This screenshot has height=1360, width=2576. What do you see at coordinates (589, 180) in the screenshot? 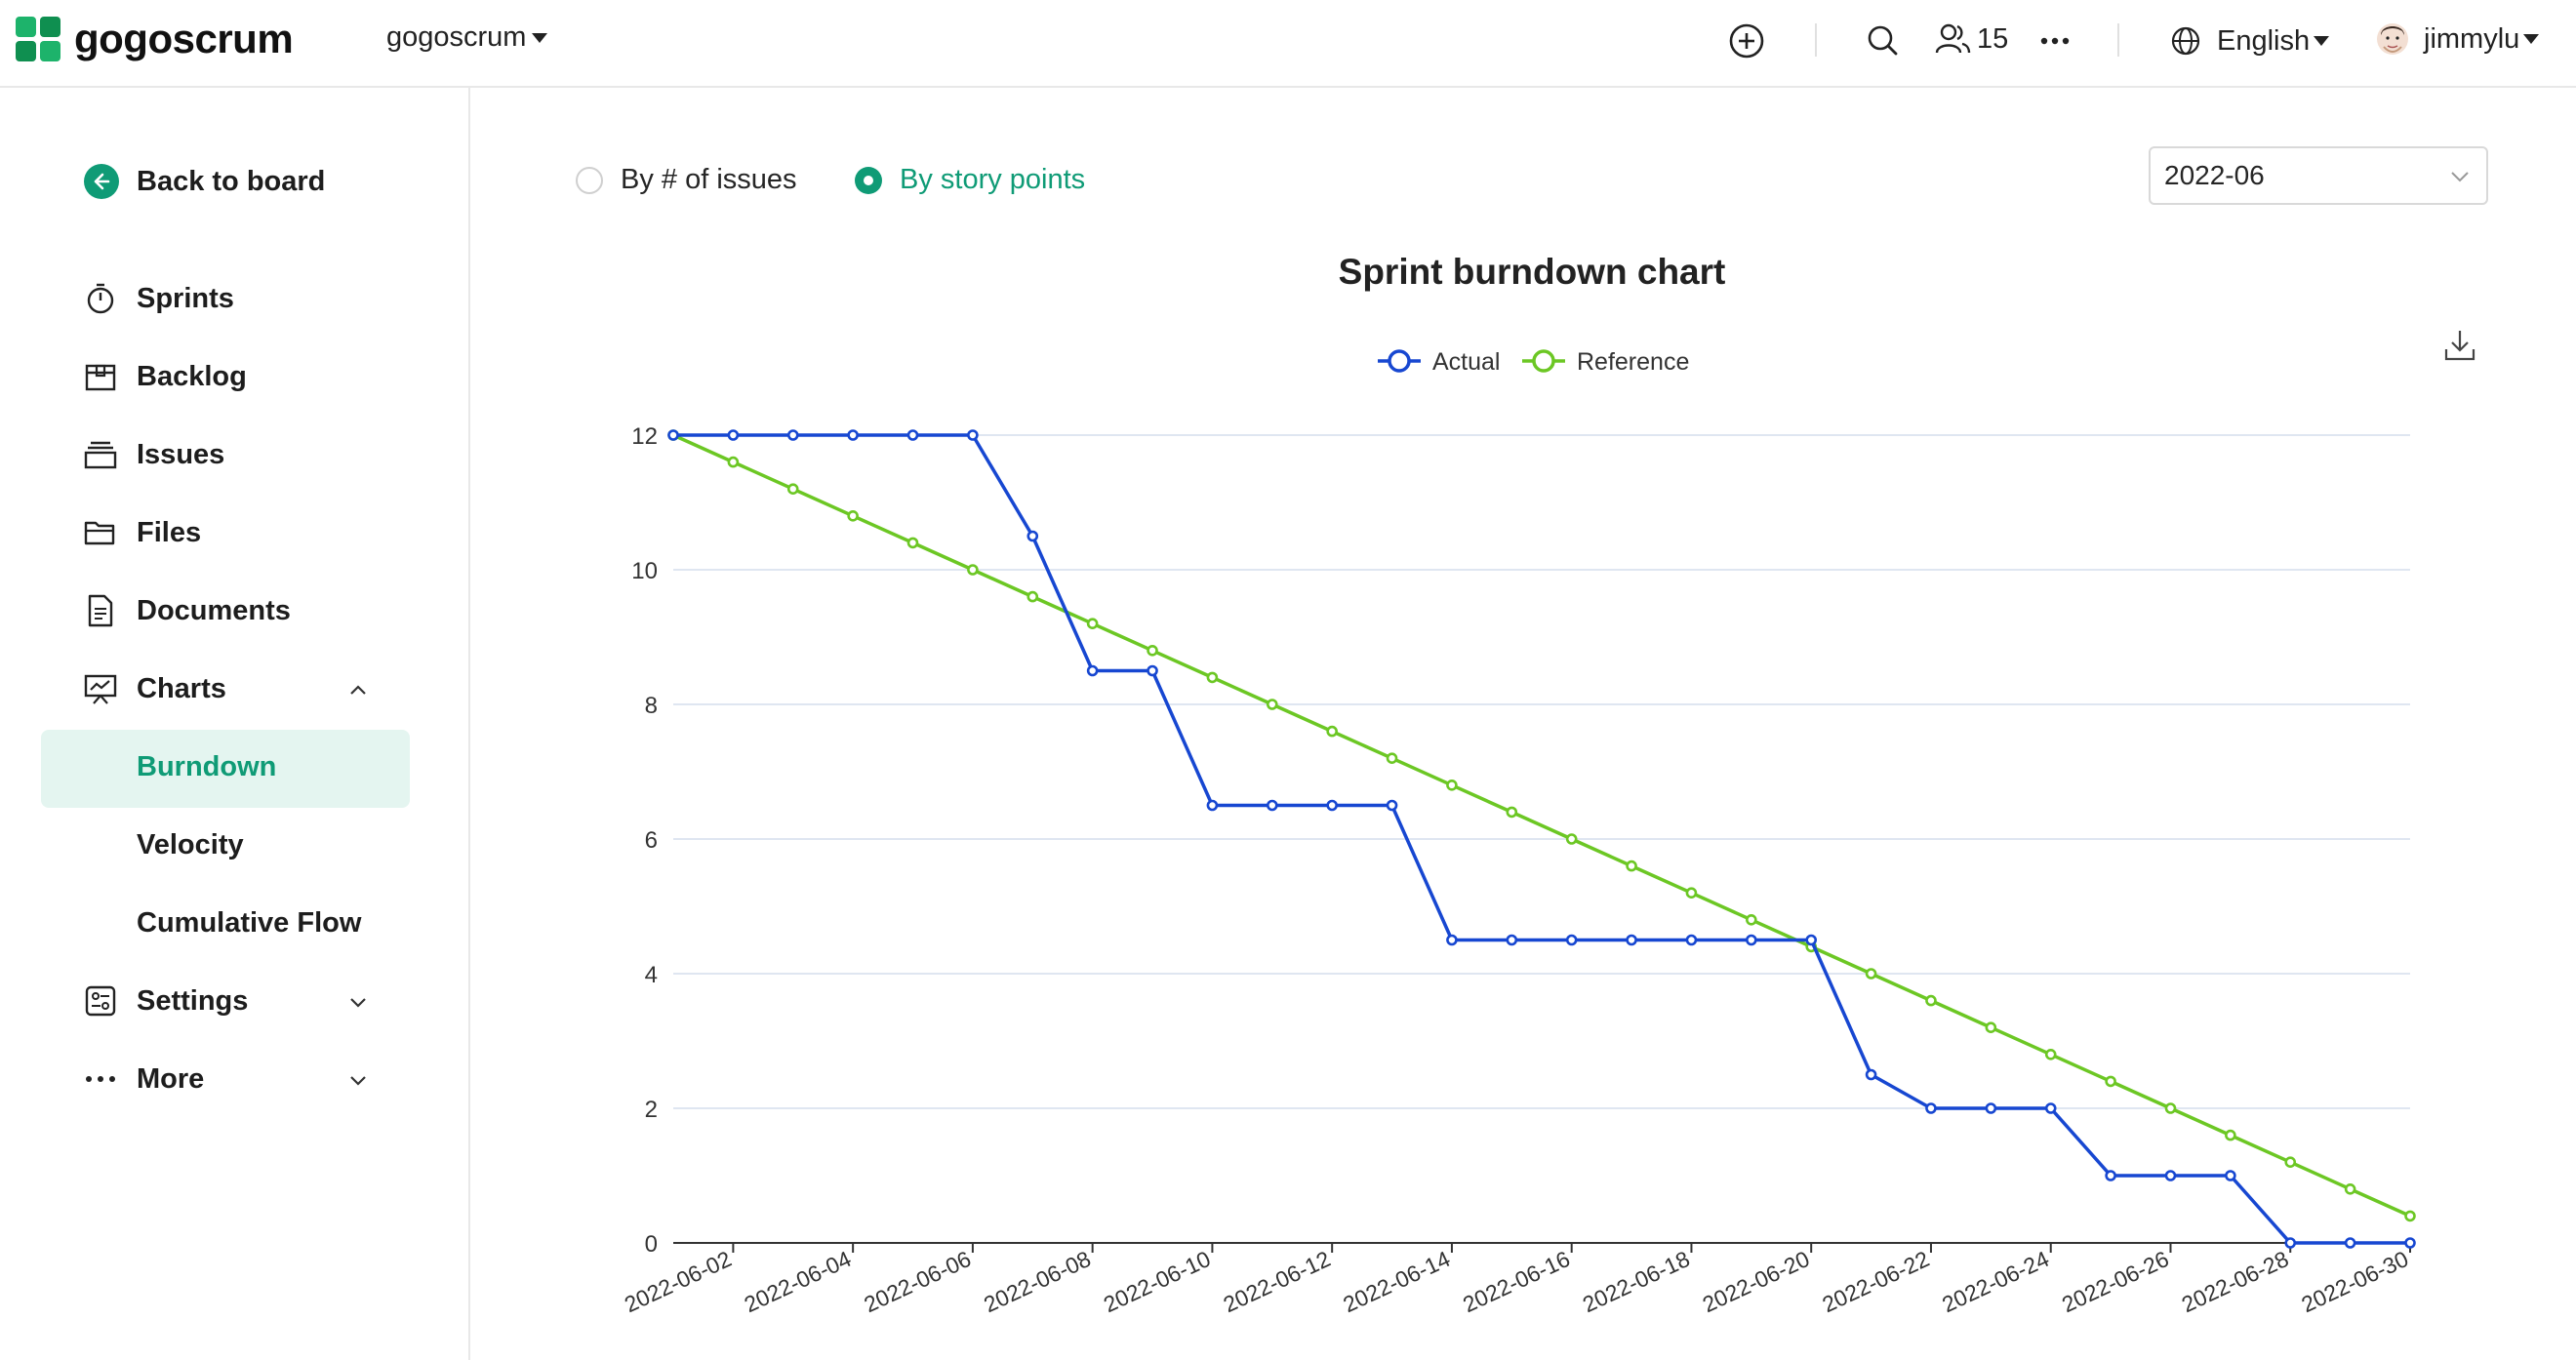
I see `radio-unchecked-icon` at bounding box center [589, 180].